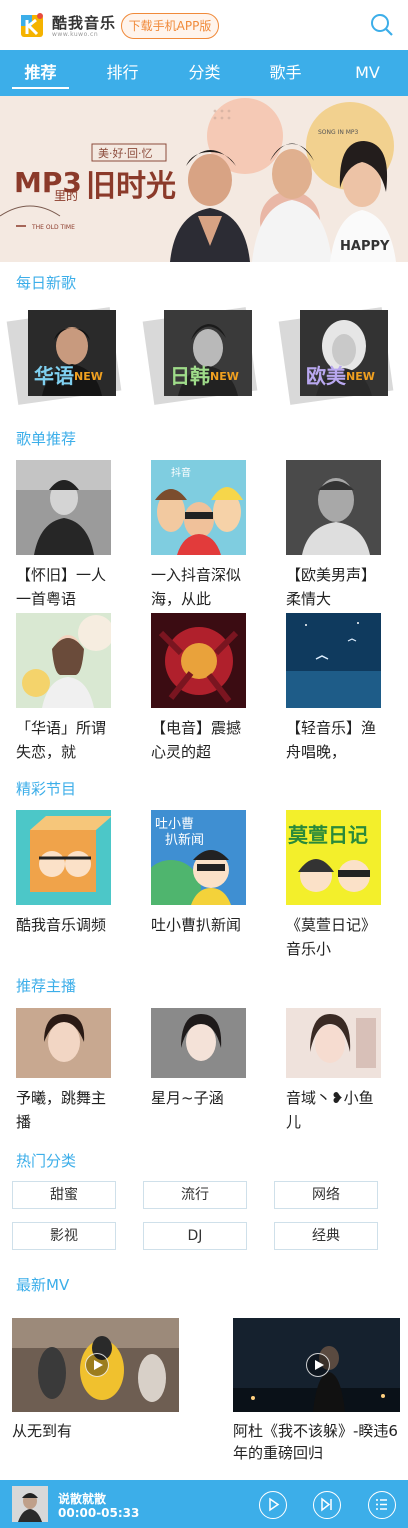  I want to click on daily-label: 欧美, so click(326, 376).